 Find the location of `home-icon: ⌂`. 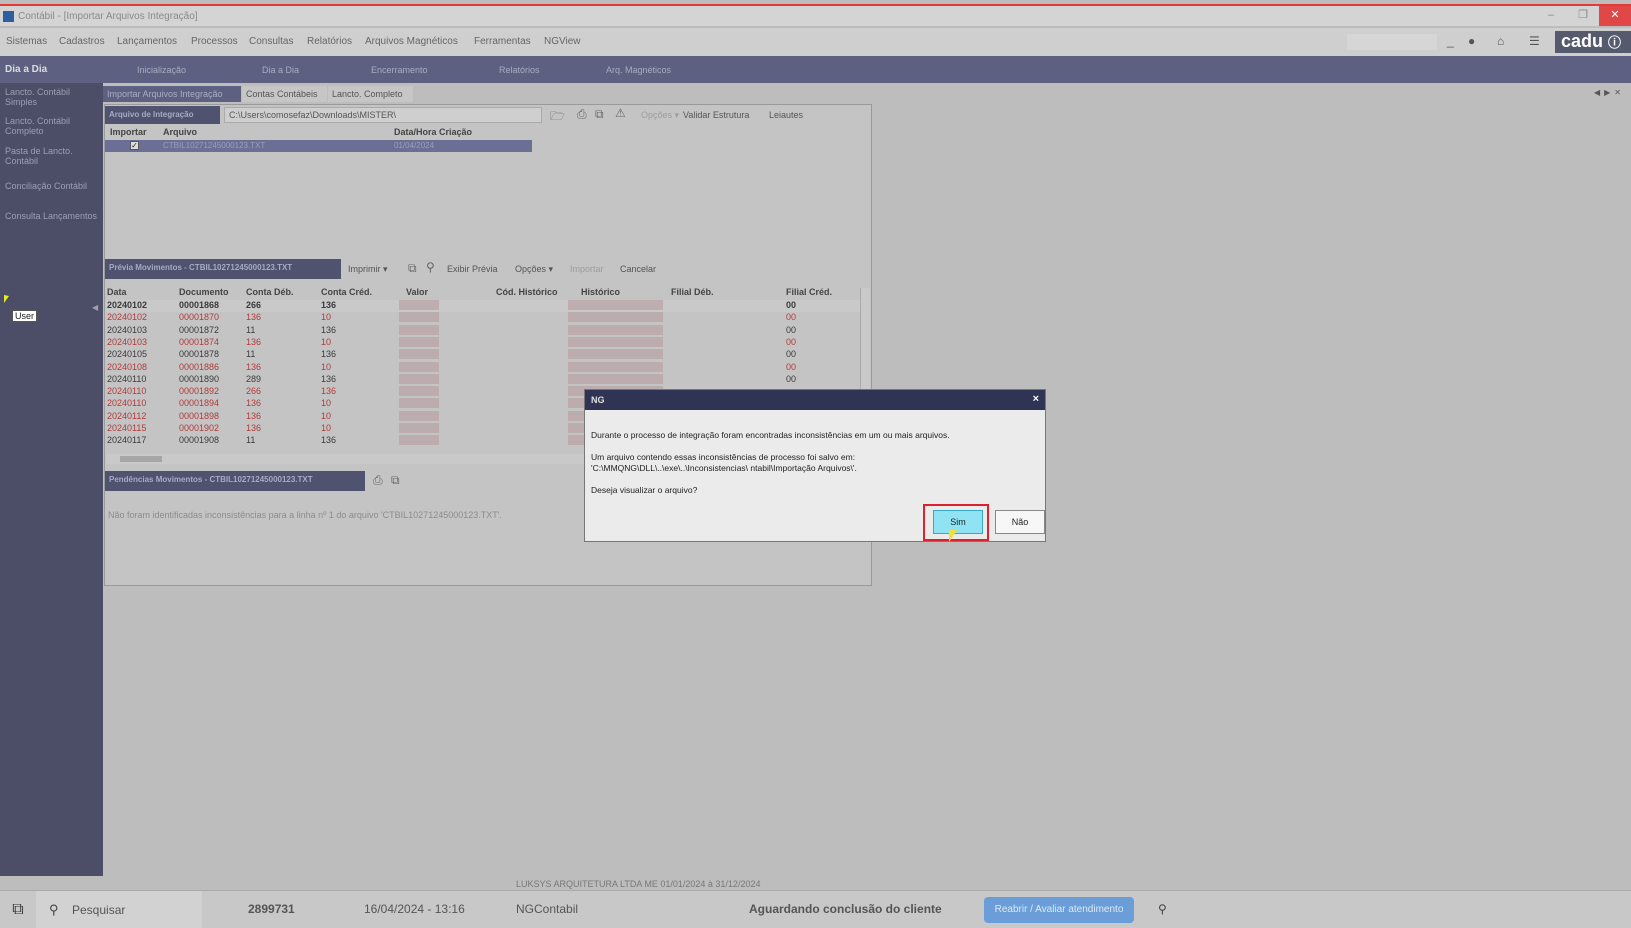

home-icon: ⌂ is located at coordinates (1500, 41).